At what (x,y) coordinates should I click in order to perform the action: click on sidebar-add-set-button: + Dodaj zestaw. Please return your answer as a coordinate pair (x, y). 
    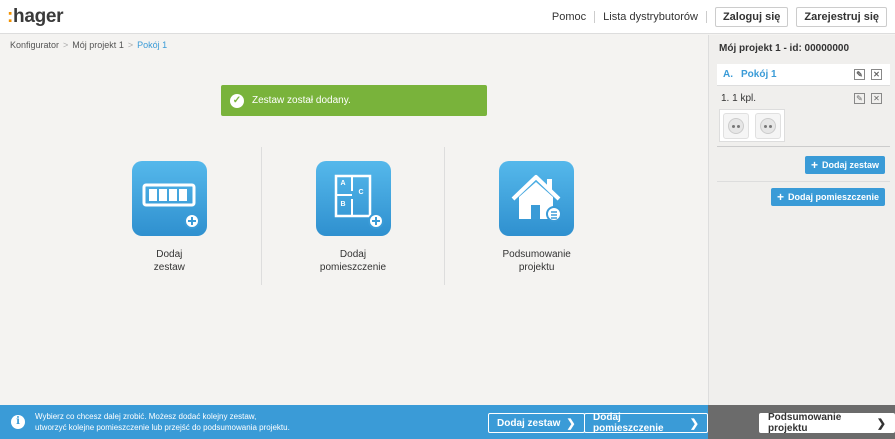
    Looking at the image, I should click on (845, 165).